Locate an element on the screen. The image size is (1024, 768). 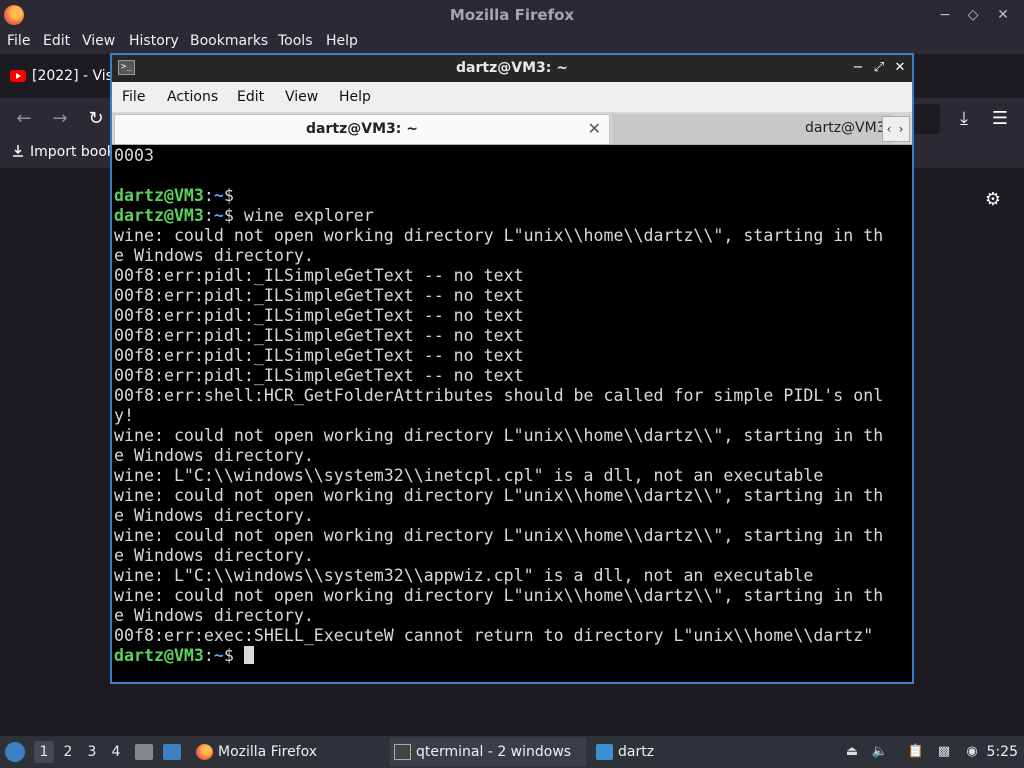
reload-icon: ↻ is located at coordinates (96, 119).